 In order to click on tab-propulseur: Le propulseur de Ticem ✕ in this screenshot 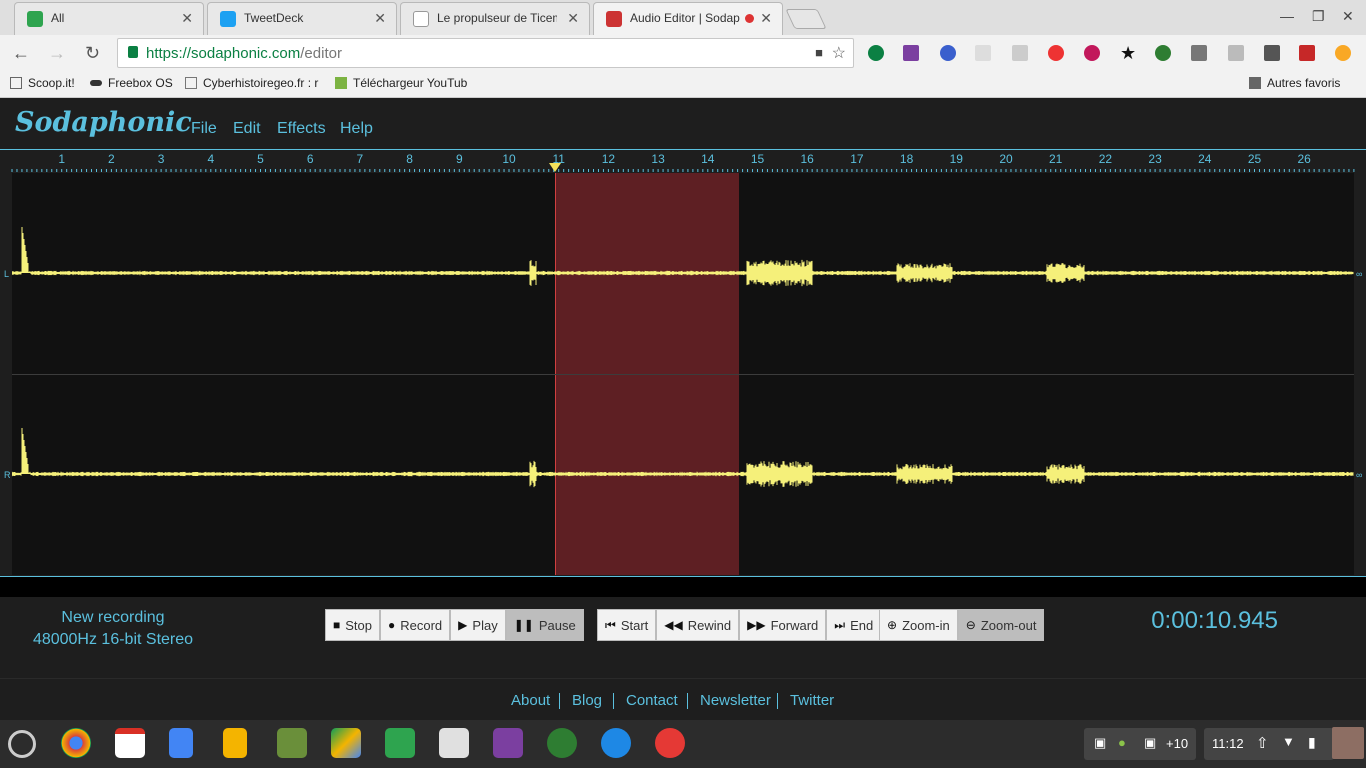, I will do `click(495, 18)`.